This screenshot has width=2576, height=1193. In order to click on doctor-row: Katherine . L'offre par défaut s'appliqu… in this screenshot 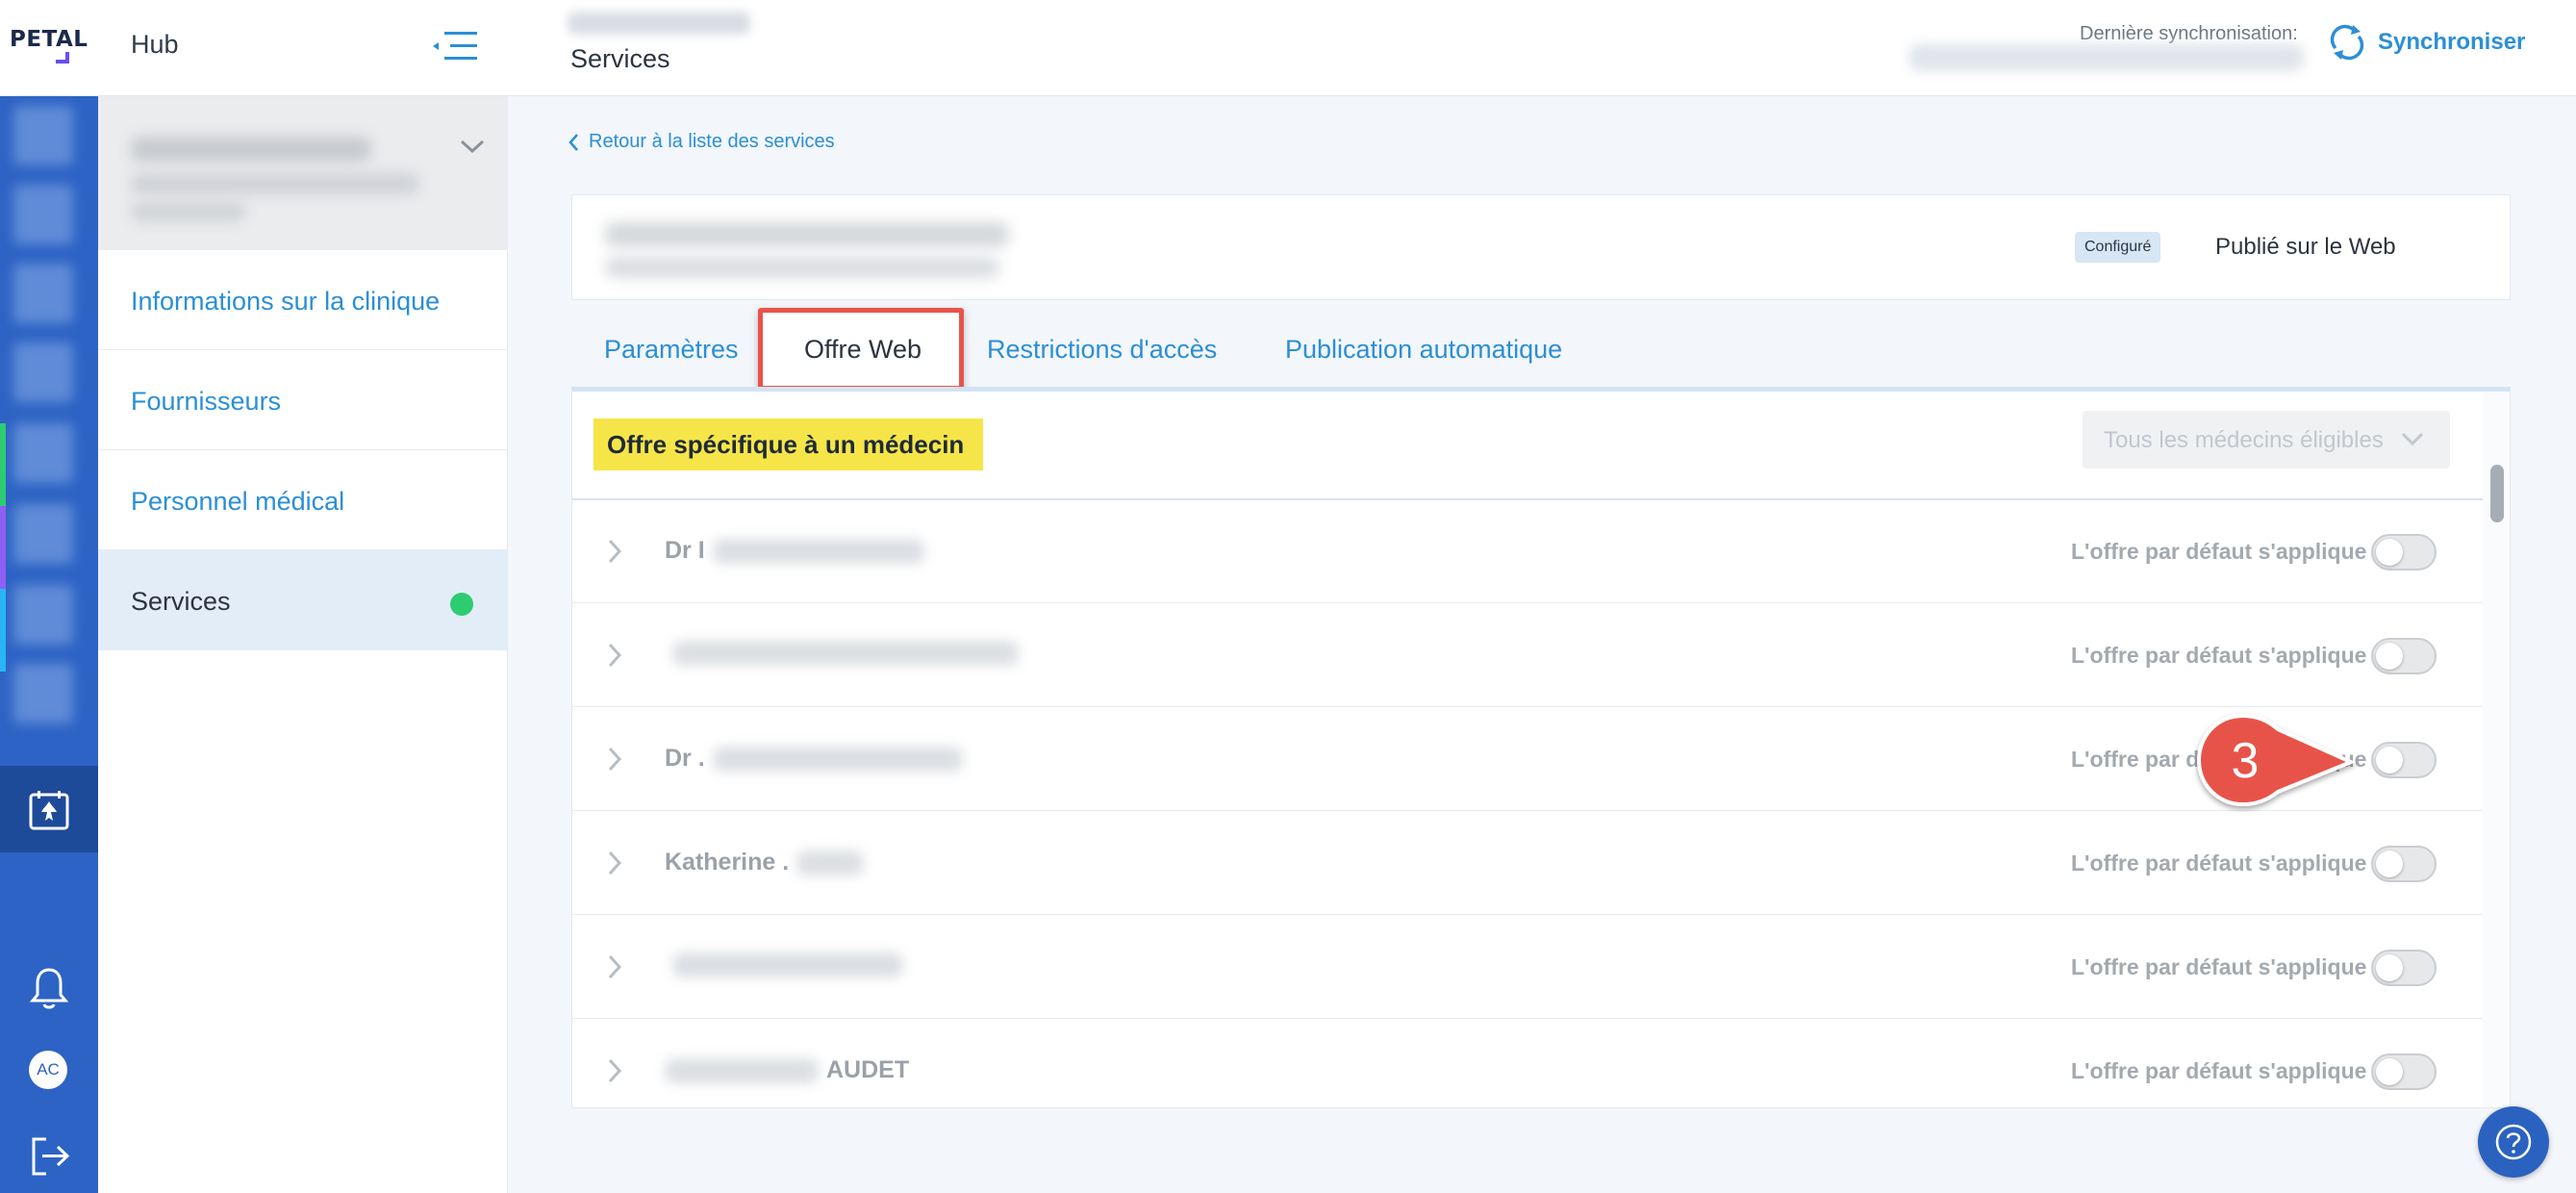, I will do `click(1528, 863)`.